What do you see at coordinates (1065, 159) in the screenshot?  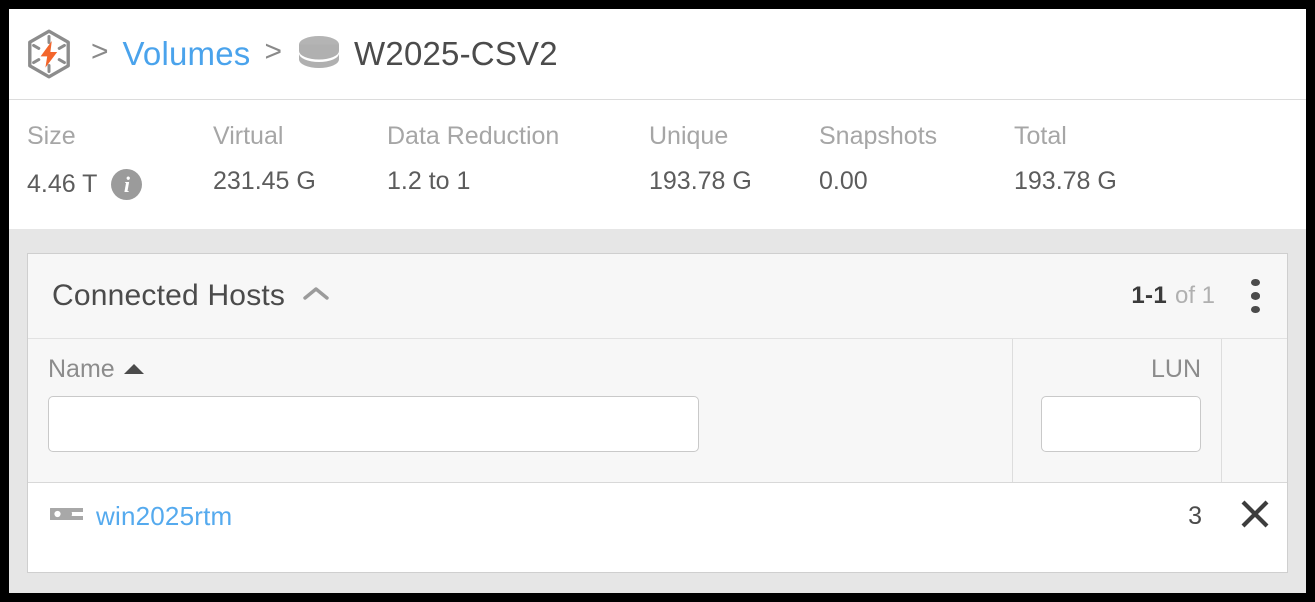 I see `stat-total: Total 193.78 G` at bounding box center [1065, 159].